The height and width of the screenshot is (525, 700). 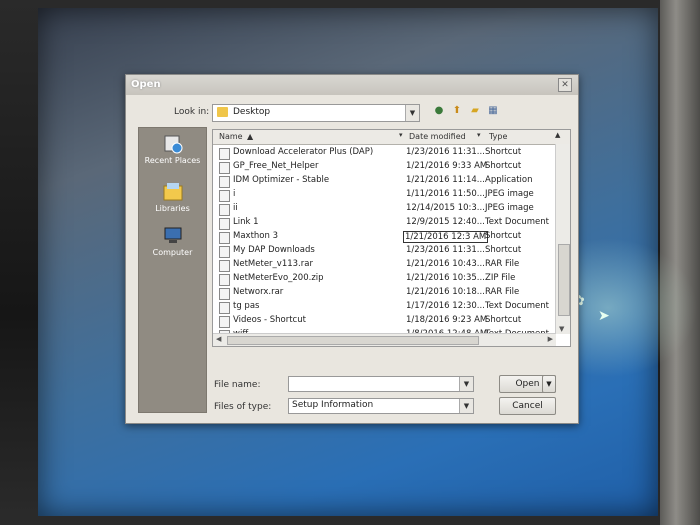 What do you see at coordinates (243, 407) in the screenshot?
I see `file-type-label: Files of type:` at bounding box center [243, 407].